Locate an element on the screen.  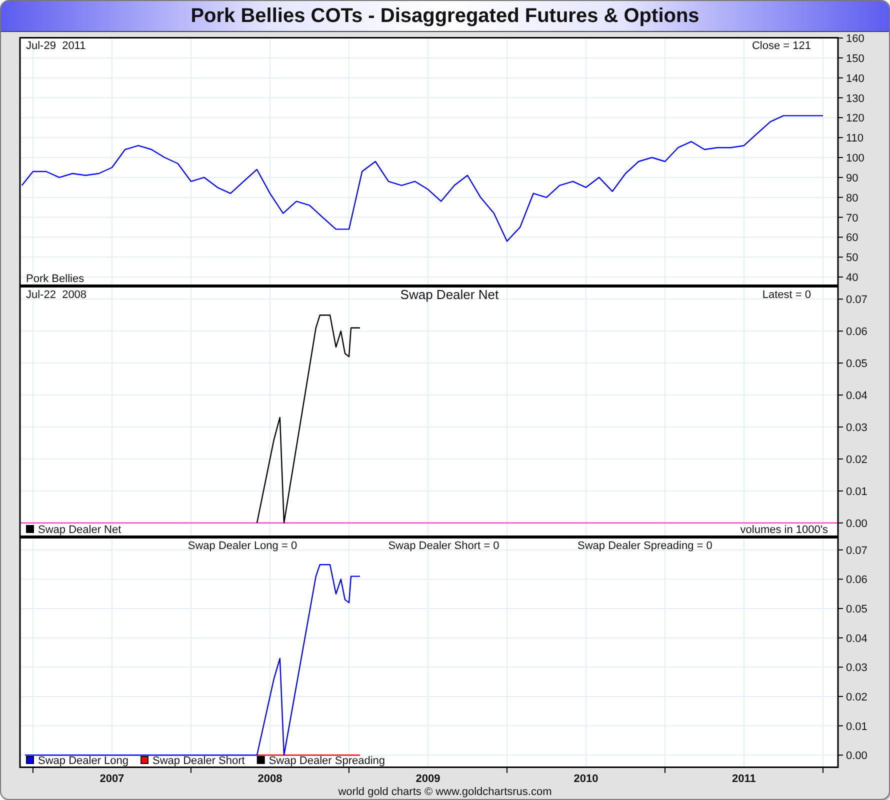
panel-title: Swap Dealer Net is located at coordinates (449, 294).